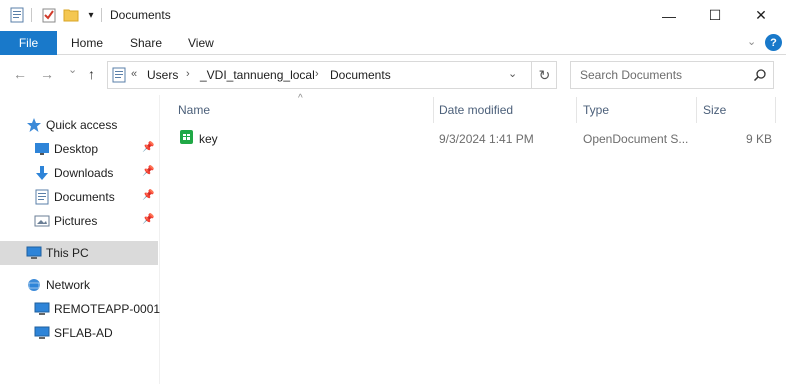 This screenshot has height=384, width=786. I want to click on sidebar-item-label: REMOTEAPP-0001, so click(107, 309).